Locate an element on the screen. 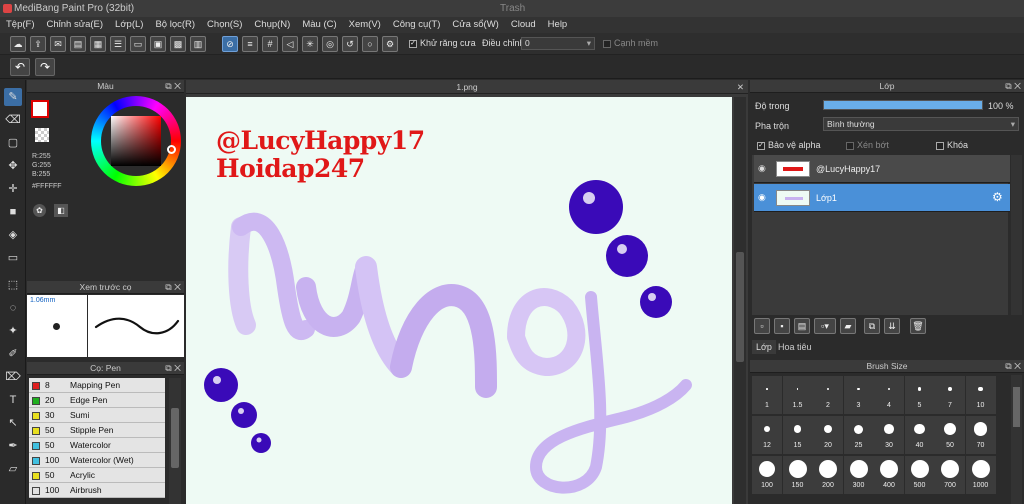 The height and width of the screenshot is (504, 1024). brush-size-cell: 50 is located at coordinates (950, 435).